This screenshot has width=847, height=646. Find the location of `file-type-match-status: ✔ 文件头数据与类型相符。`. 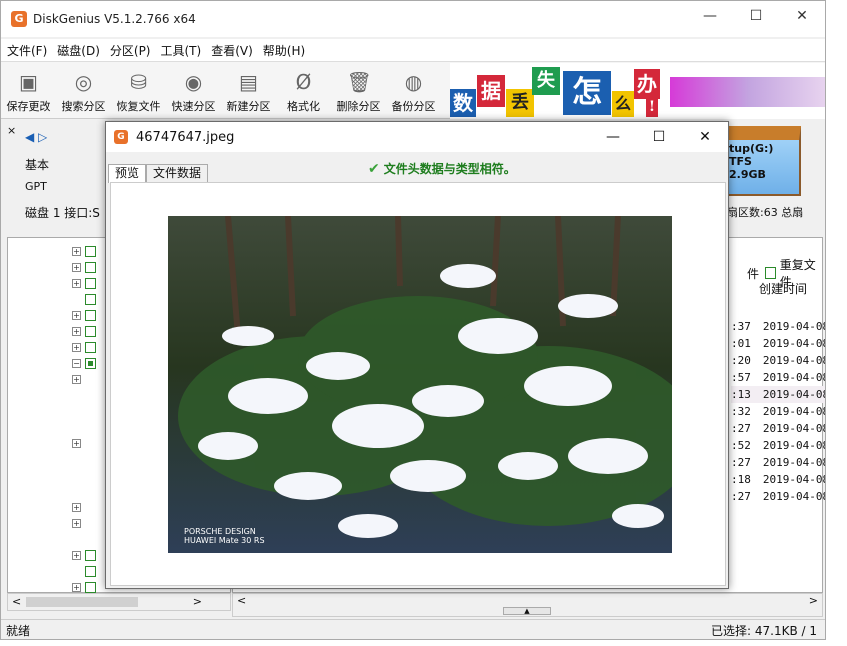

file-type-match-status: ✔ 文件头数据与类型相符。 is located at coordinates (442, 168).